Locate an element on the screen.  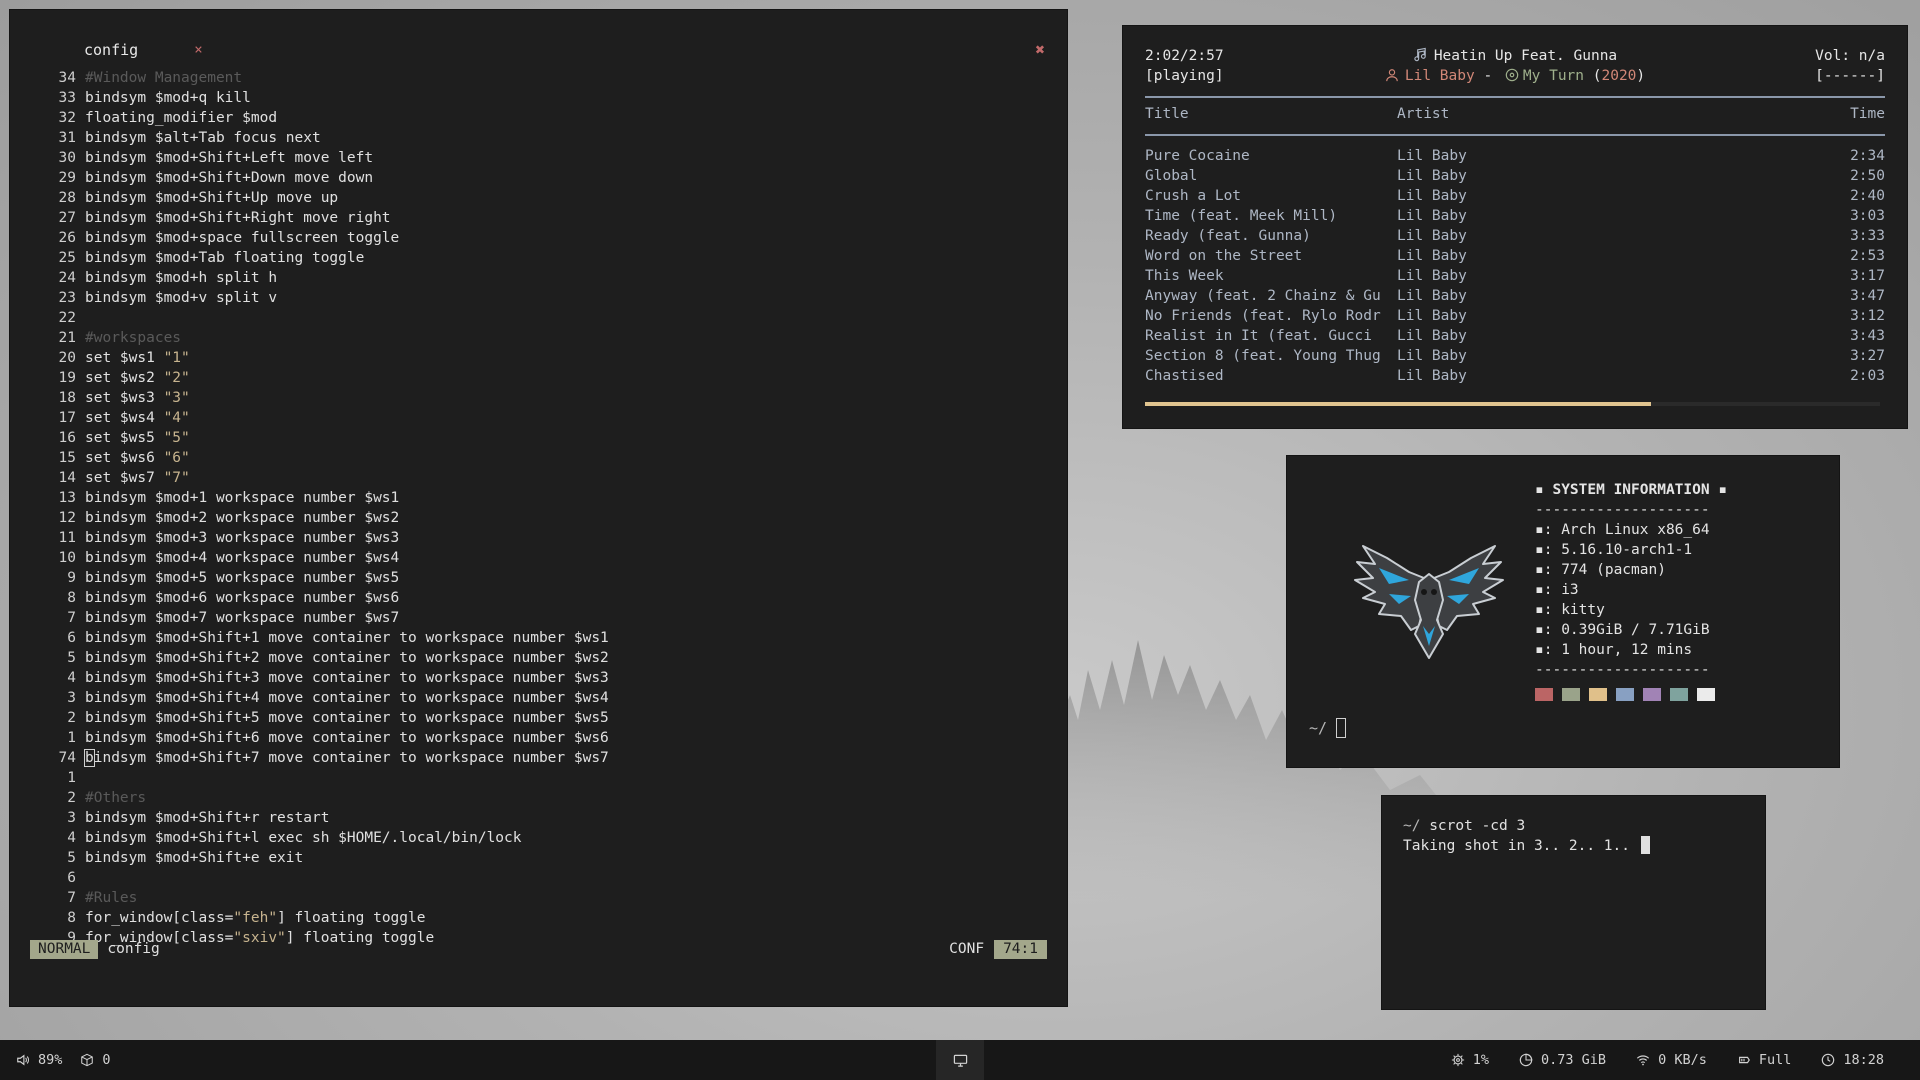
editor-line: 33 bindsym $mod+q kill is located at coordinates (536, 98).